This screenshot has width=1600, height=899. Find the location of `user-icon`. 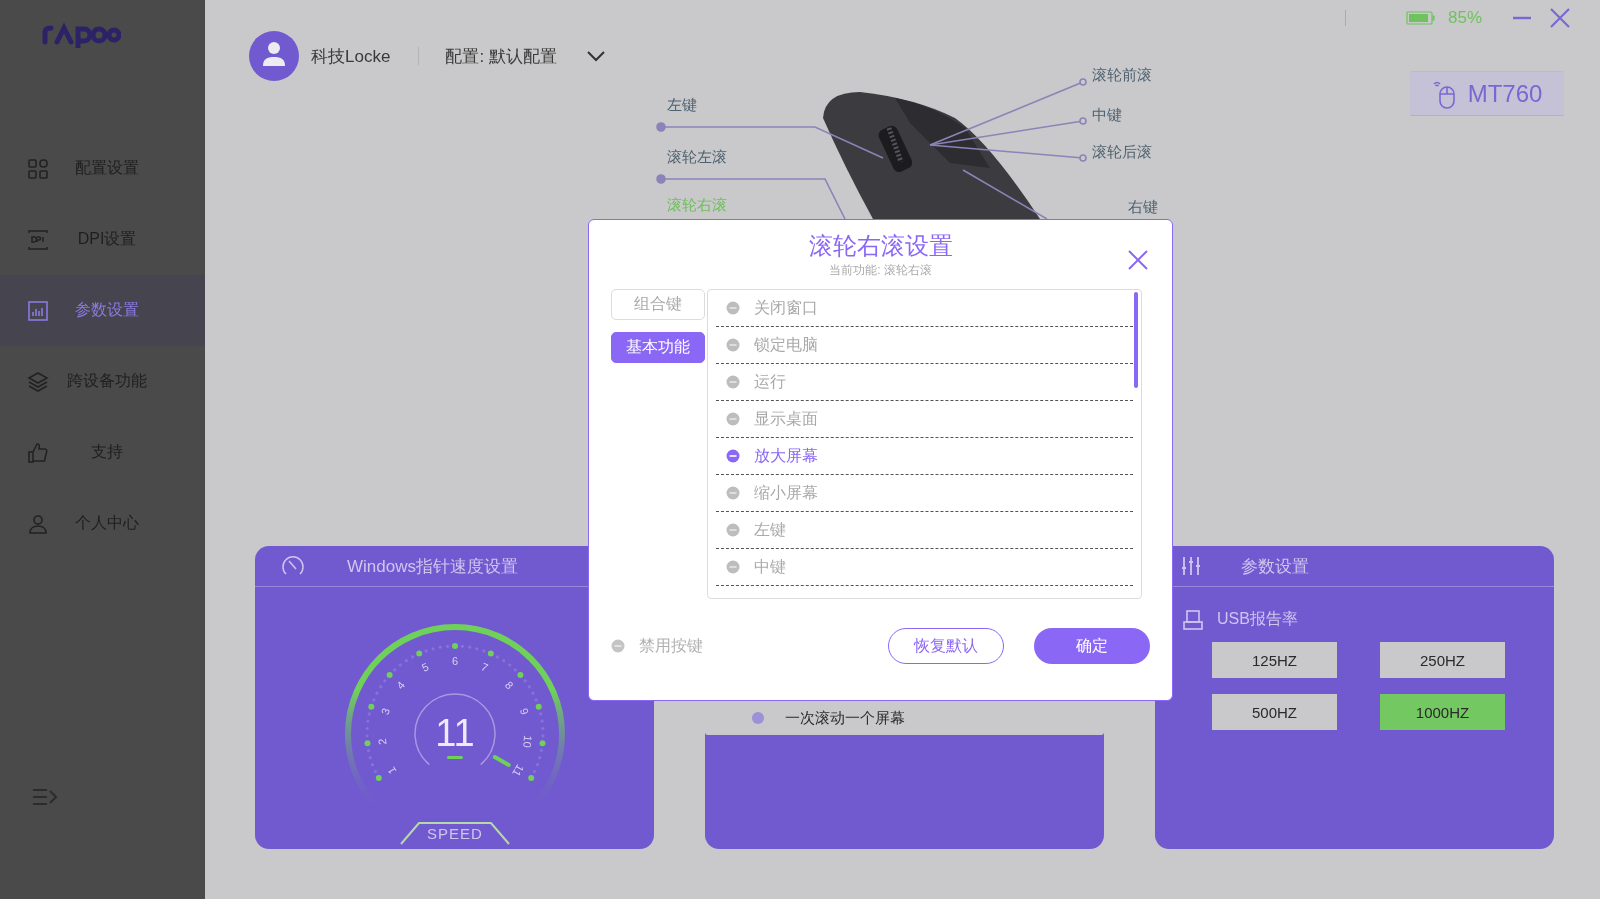

user-icon is located at coordinates (38, 523).